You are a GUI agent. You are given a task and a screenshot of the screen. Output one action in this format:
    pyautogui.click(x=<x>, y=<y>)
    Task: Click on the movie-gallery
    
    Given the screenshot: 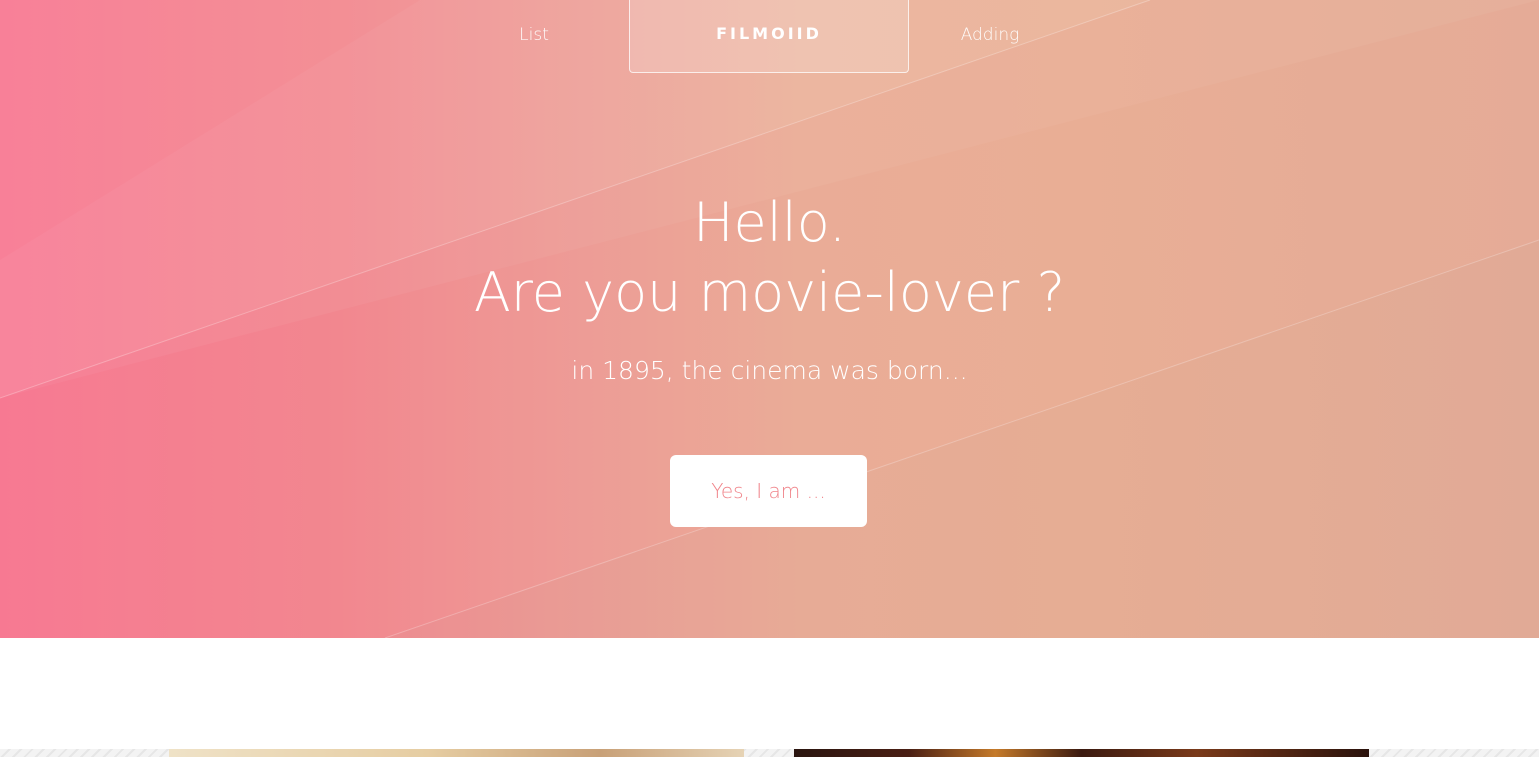 What is the action you would take?
    pyautogui.click(x=769, y=753)
    